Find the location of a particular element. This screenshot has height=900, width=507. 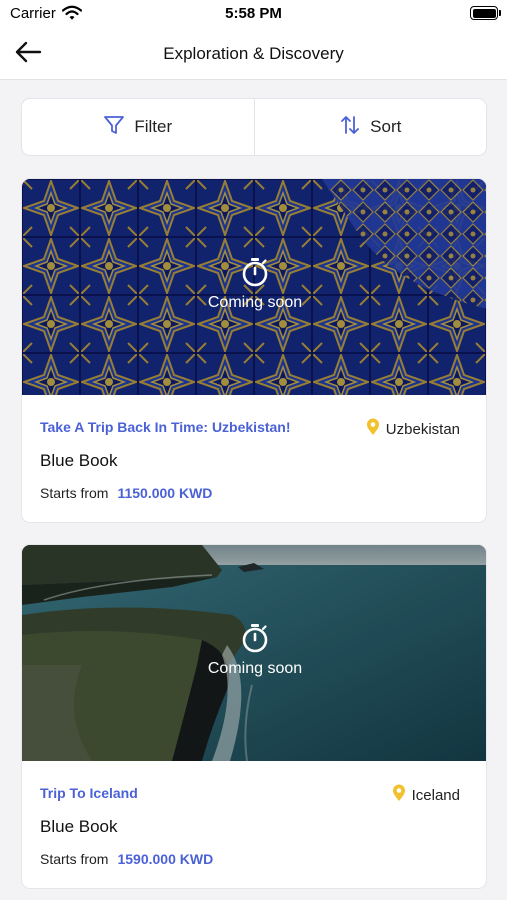

clock: 5:58 PM is located at coordinates (253, 13).